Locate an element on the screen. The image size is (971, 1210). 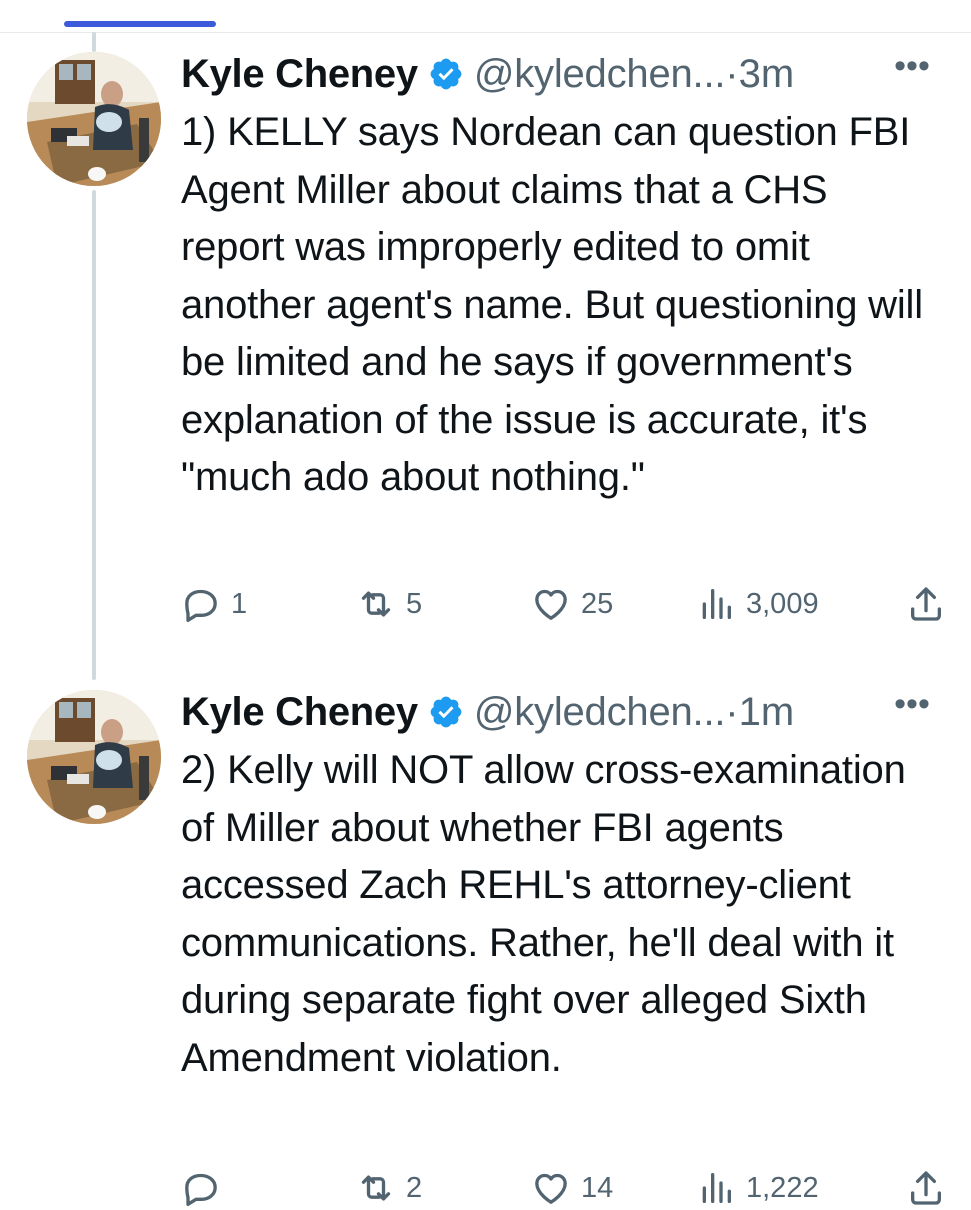
view-count: 3,009 is located at coordinates (782, 603).